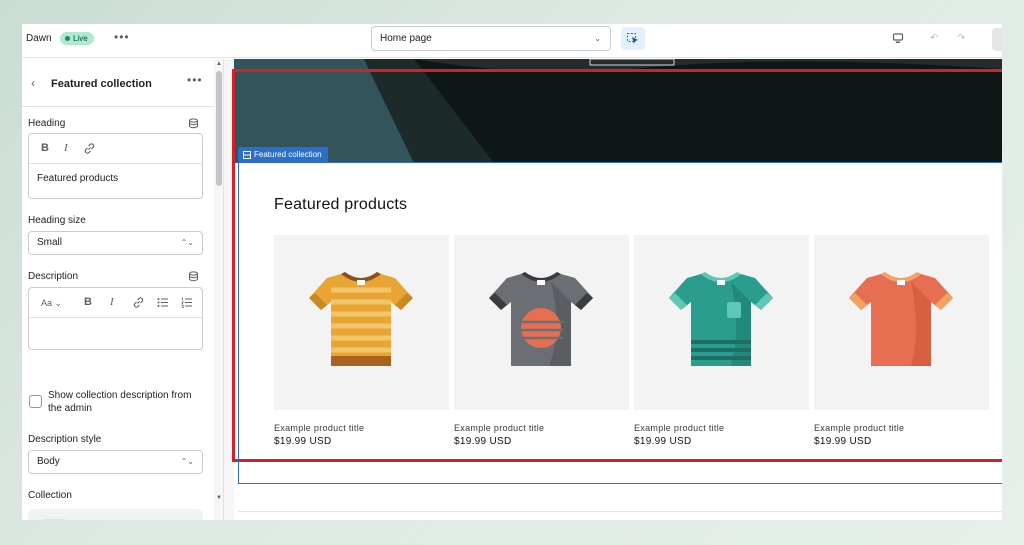 The height and width of the screenshot is (545, 1024). I want to click on heading-size-label: Heading size, so click(57, 220).